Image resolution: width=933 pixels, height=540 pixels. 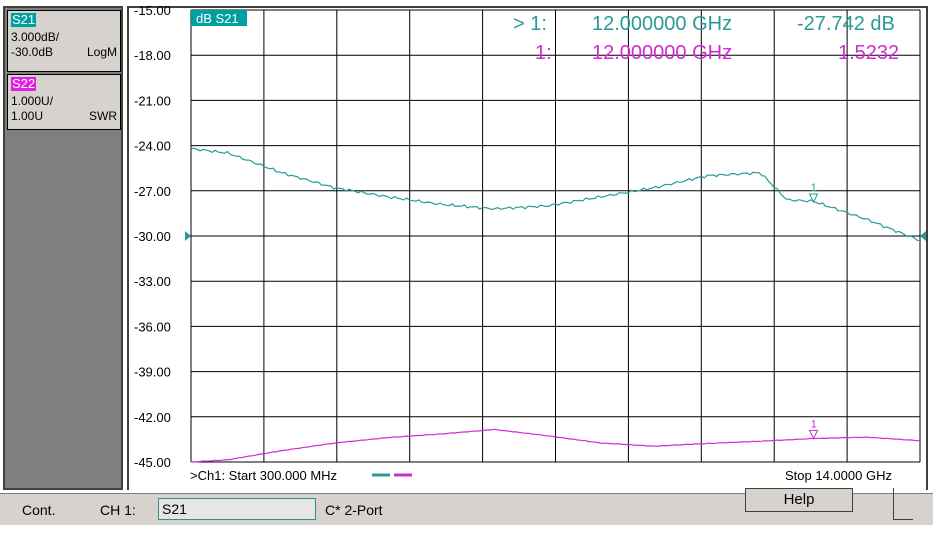 I want to click on y-tick-label: -30.00, so click(x=152, y=236).